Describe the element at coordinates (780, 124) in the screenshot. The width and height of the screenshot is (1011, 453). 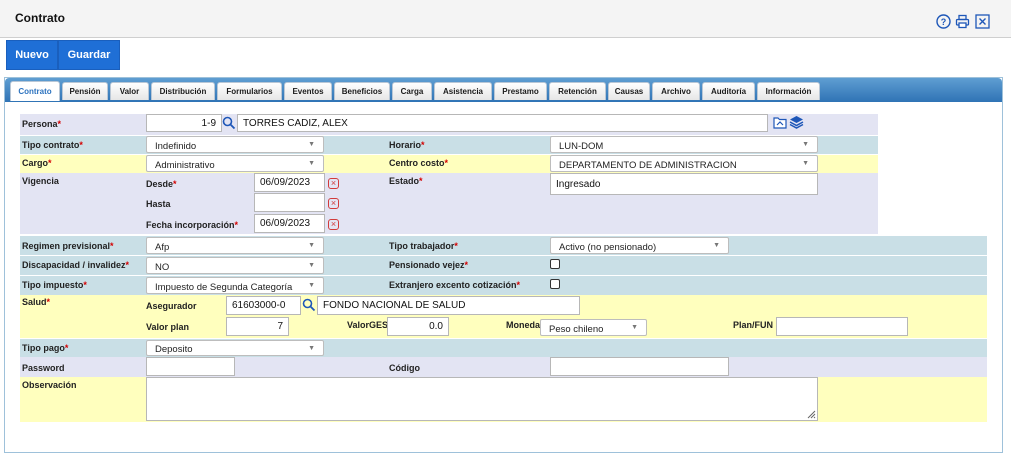
I see `open-folder-icon` at that location.